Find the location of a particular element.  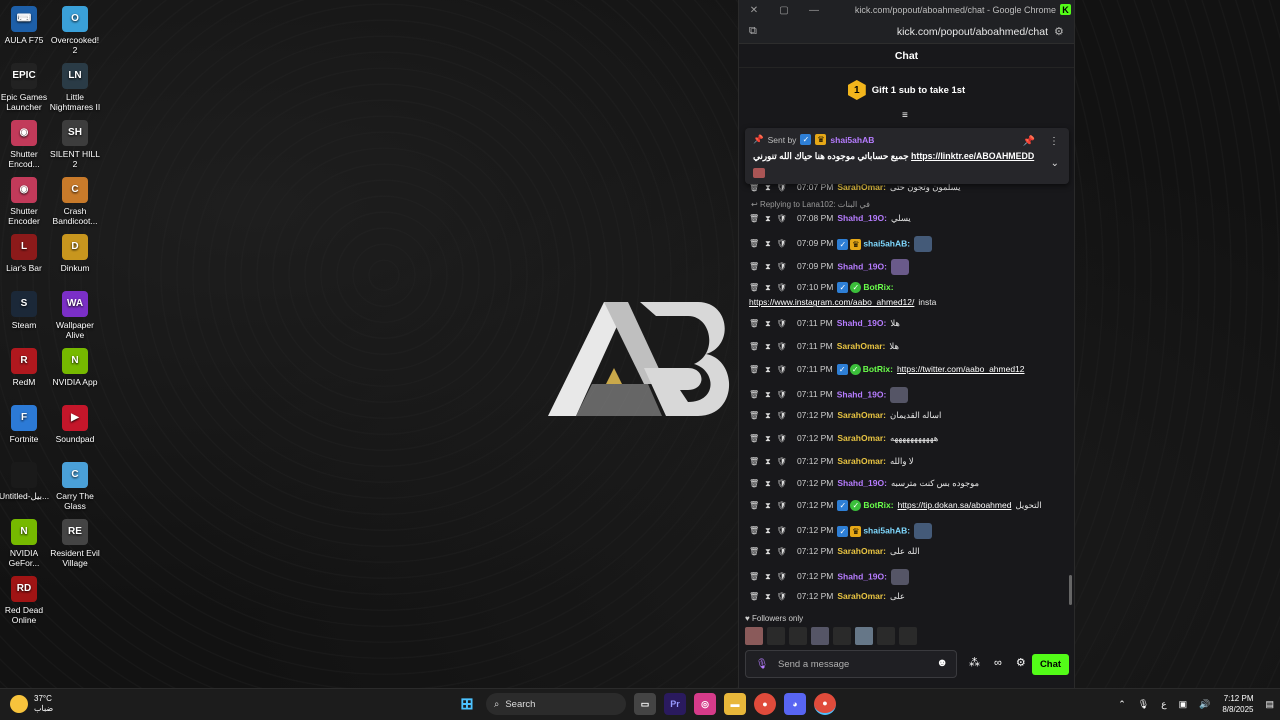

send-chat-button: Chat is located at coordinates (1050, 664).